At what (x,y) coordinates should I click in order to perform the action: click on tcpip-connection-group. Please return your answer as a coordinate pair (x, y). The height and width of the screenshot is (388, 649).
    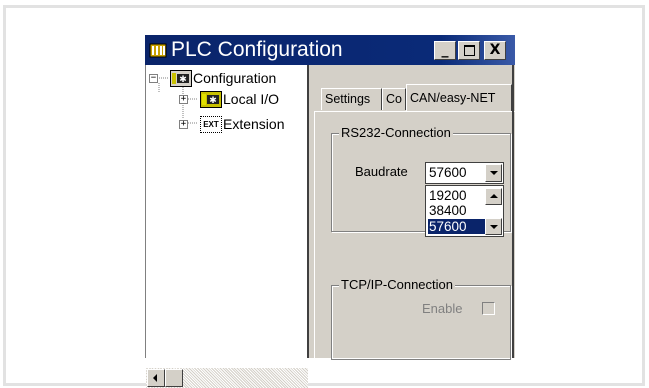
    Looking at the image, I should click on (421, 322).